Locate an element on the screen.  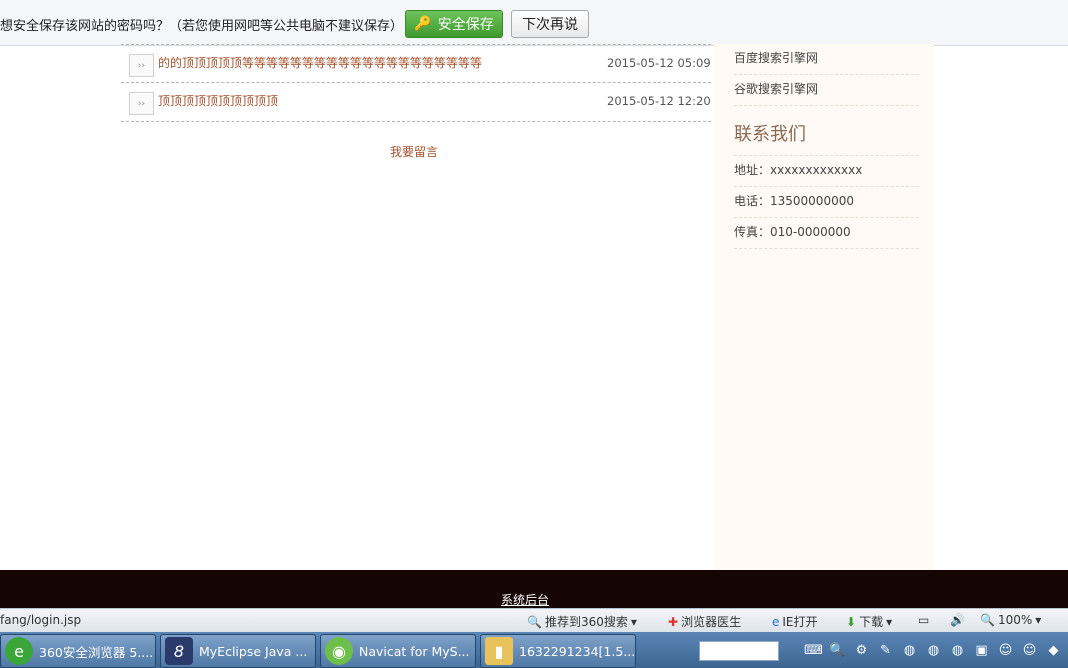
save-password-button: 🔑 安全保存 is located at coordinates (454, 24).